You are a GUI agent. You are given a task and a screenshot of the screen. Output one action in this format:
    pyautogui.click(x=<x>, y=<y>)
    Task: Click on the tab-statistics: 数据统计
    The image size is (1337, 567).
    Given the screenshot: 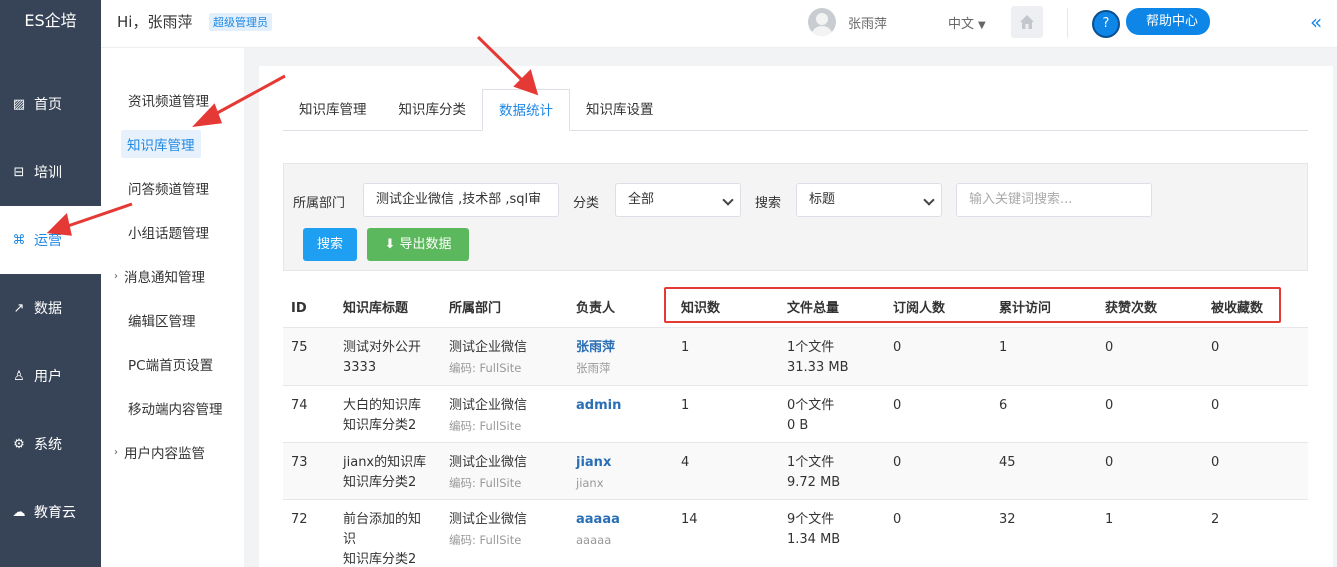 What is the action you would take?
    pyautogui.click(x=526, y=110)
    